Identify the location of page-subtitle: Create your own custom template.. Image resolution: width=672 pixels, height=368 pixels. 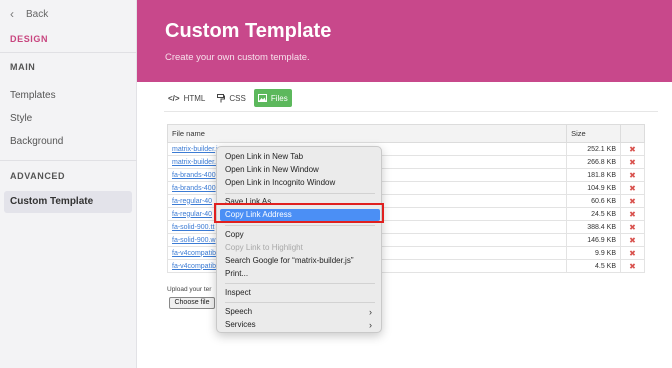
(237, 57).